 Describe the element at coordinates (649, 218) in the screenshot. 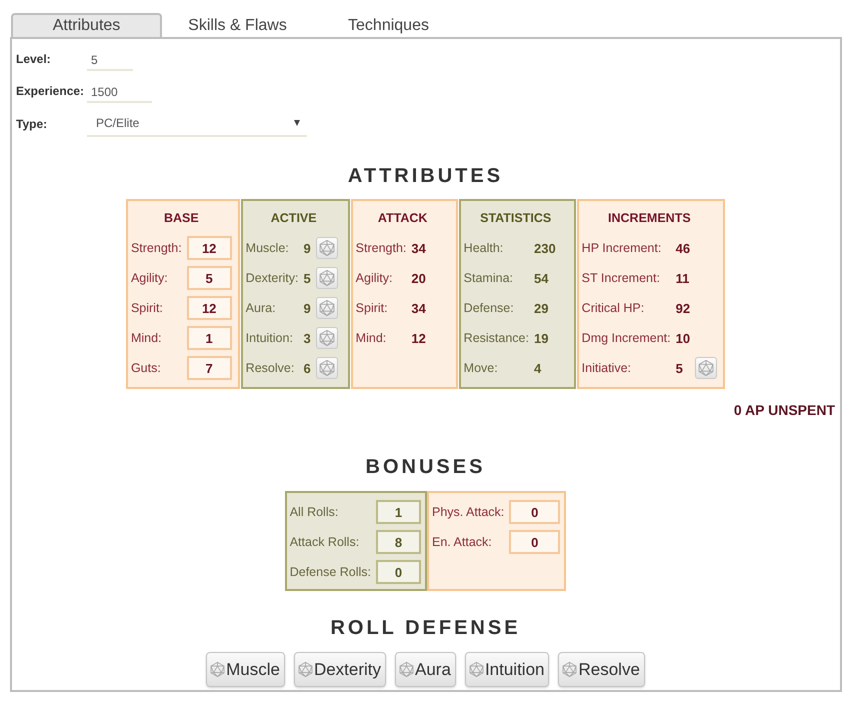

I see `column-heading: INCREMENTS` at that location.